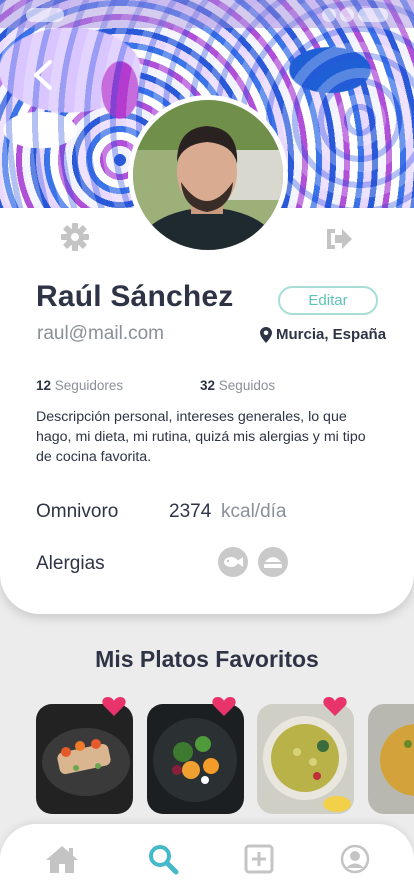  I want to click on location-pin-icon, so click(266, 334).